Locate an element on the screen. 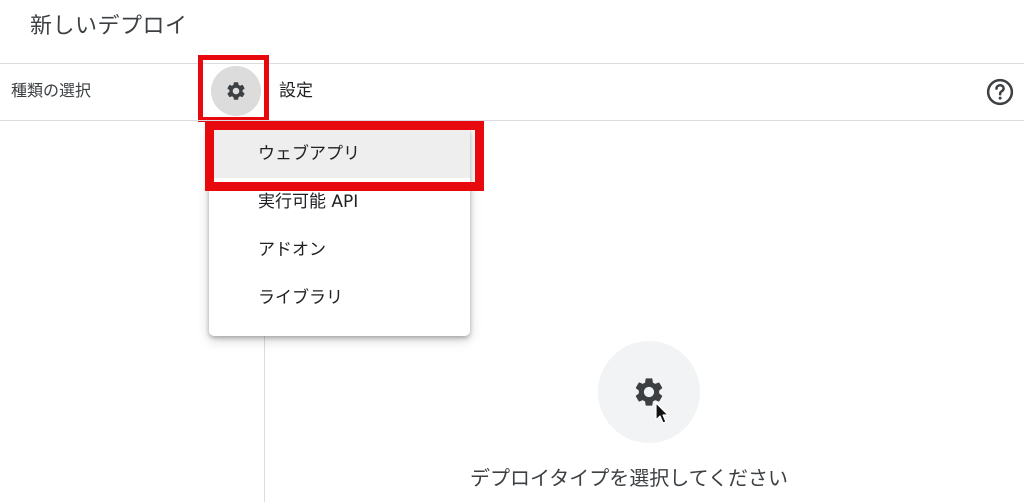 This screenshot has width=1024, height=502. menu-item-add-on: アドオン is located at coordinates (339, 250).